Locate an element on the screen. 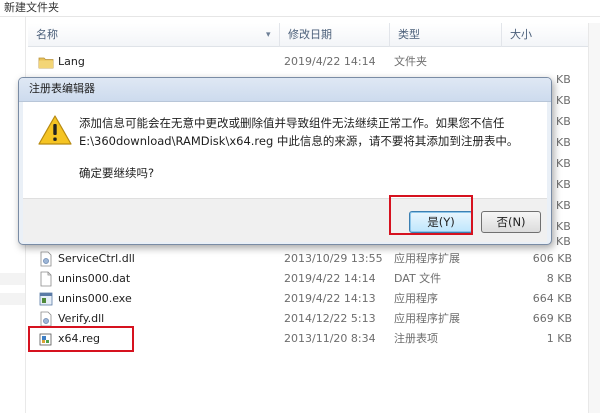 Image resolution: width=600 pixels, height=413 pixels. yes-button-highlight-box is located at coordinates (431, 215).